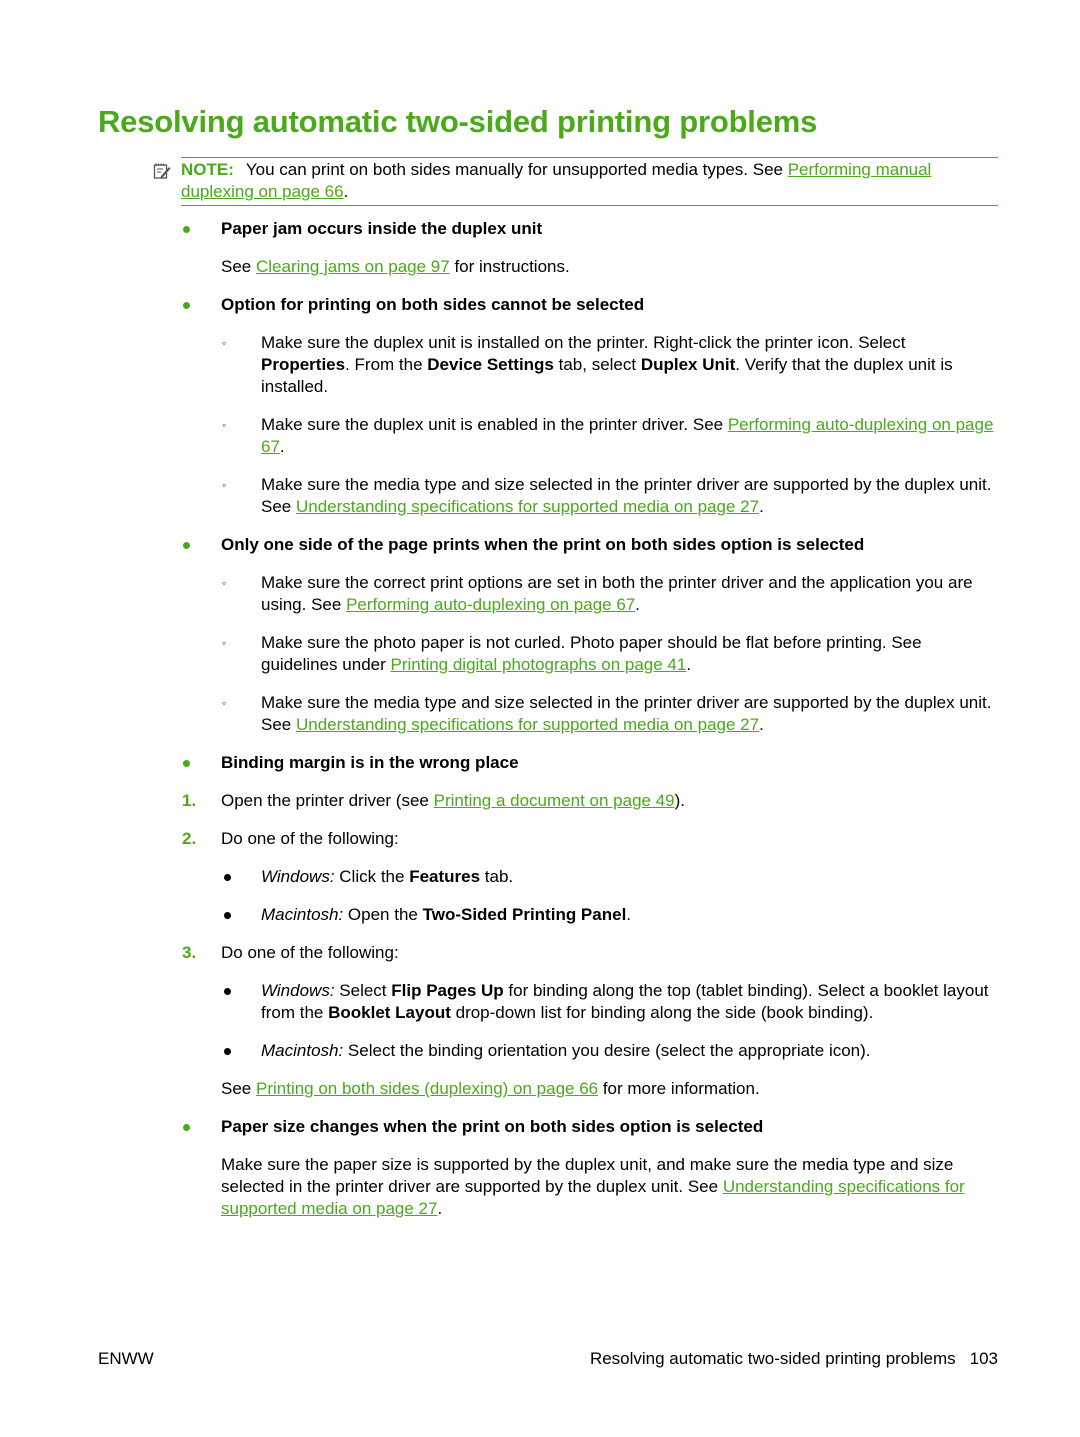 Image resolution: width=1080 pixels, height=1437 pixels. I want to click on text: for instructions., so click(509, 266).